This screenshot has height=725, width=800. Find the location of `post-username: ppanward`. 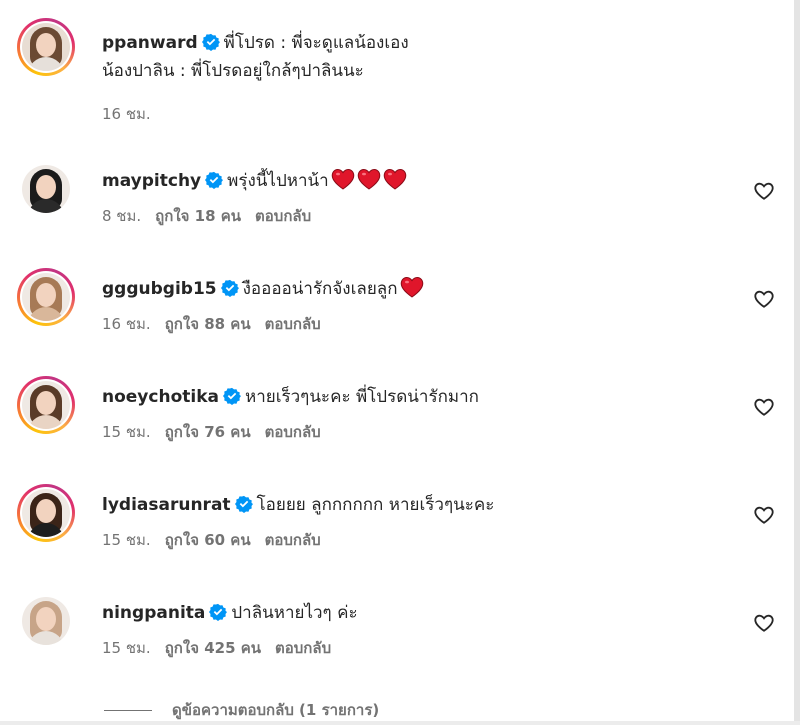

post-username: ppanward is located at coordinates (150, 43).